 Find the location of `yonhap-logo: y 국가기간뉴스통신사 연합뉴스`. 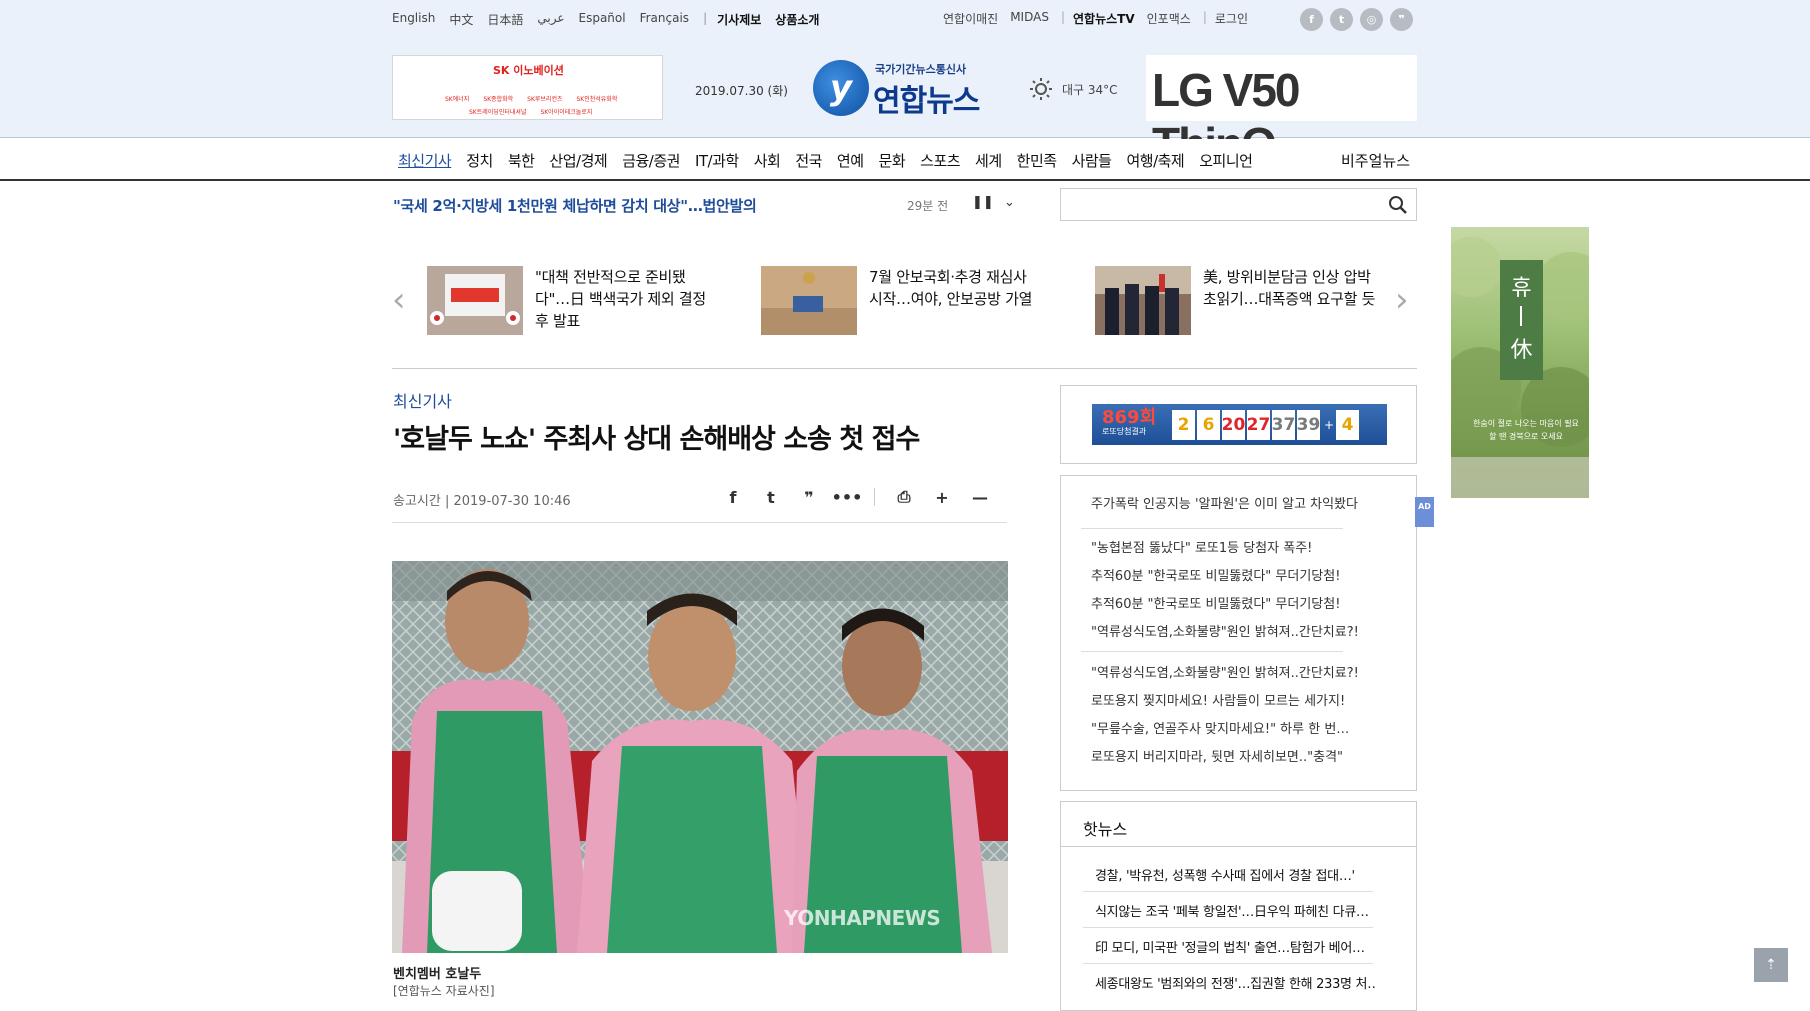

yonhap-logo: y 국가기간뉴스통신사 연합뉴스 is located at coordinates (905, 89).